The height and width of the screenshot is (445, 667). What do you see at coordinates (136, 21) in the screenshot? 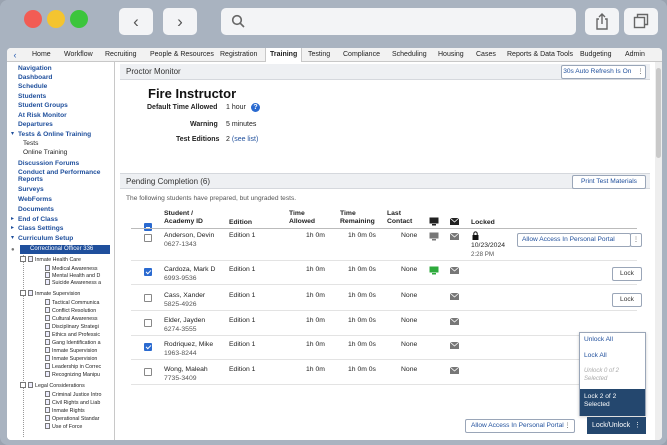
I see `back-button: ‹` at bounding box center [136, 21].